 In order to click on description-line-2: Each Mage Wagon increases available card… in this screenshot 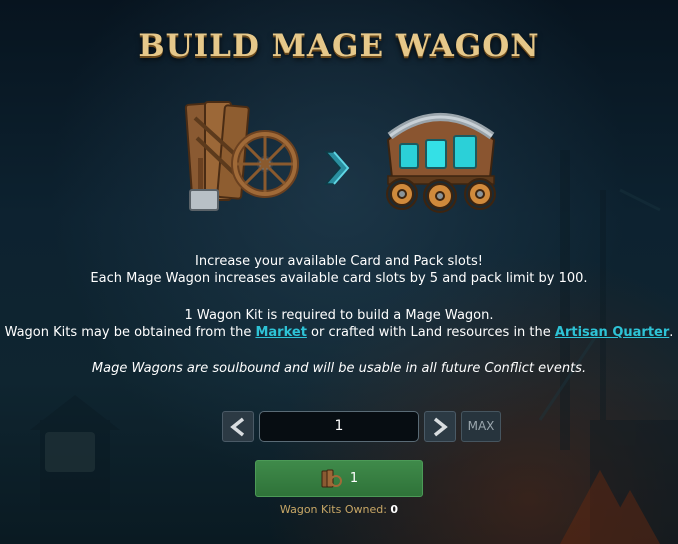, I will do `click(339, 278)`.